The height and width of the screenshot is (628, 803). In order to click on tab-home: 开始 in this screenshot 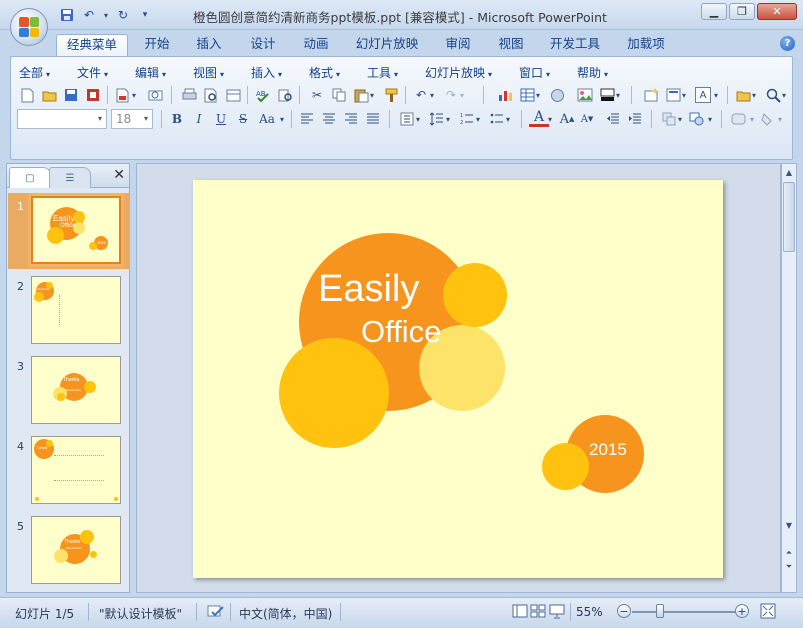, I will do `click(157, 45)`.